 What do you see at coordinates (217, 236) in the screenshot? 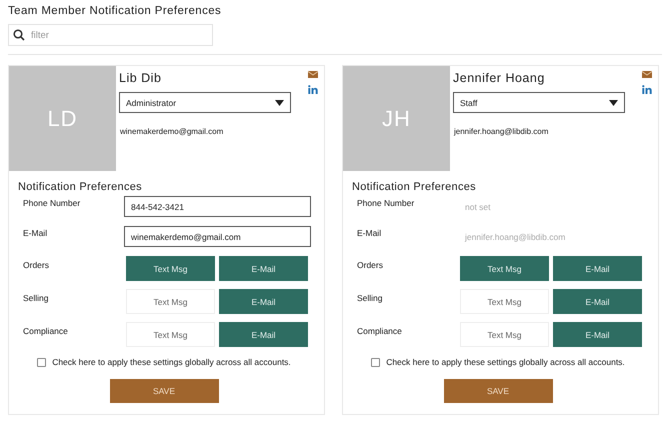
I see `input-field: winemakerdemo@gmail.com` at bounding box center [217, 236].